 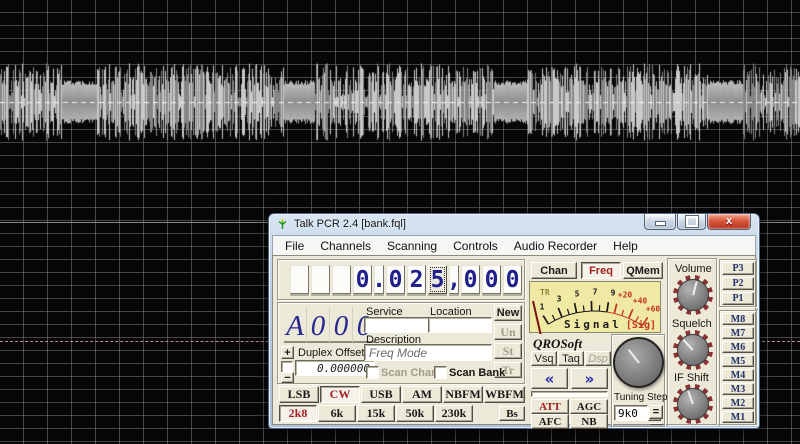 What do you see at coordinates (508, 313) in the screenshot?
I see `new-button: New` at bounding box center [508, 313].